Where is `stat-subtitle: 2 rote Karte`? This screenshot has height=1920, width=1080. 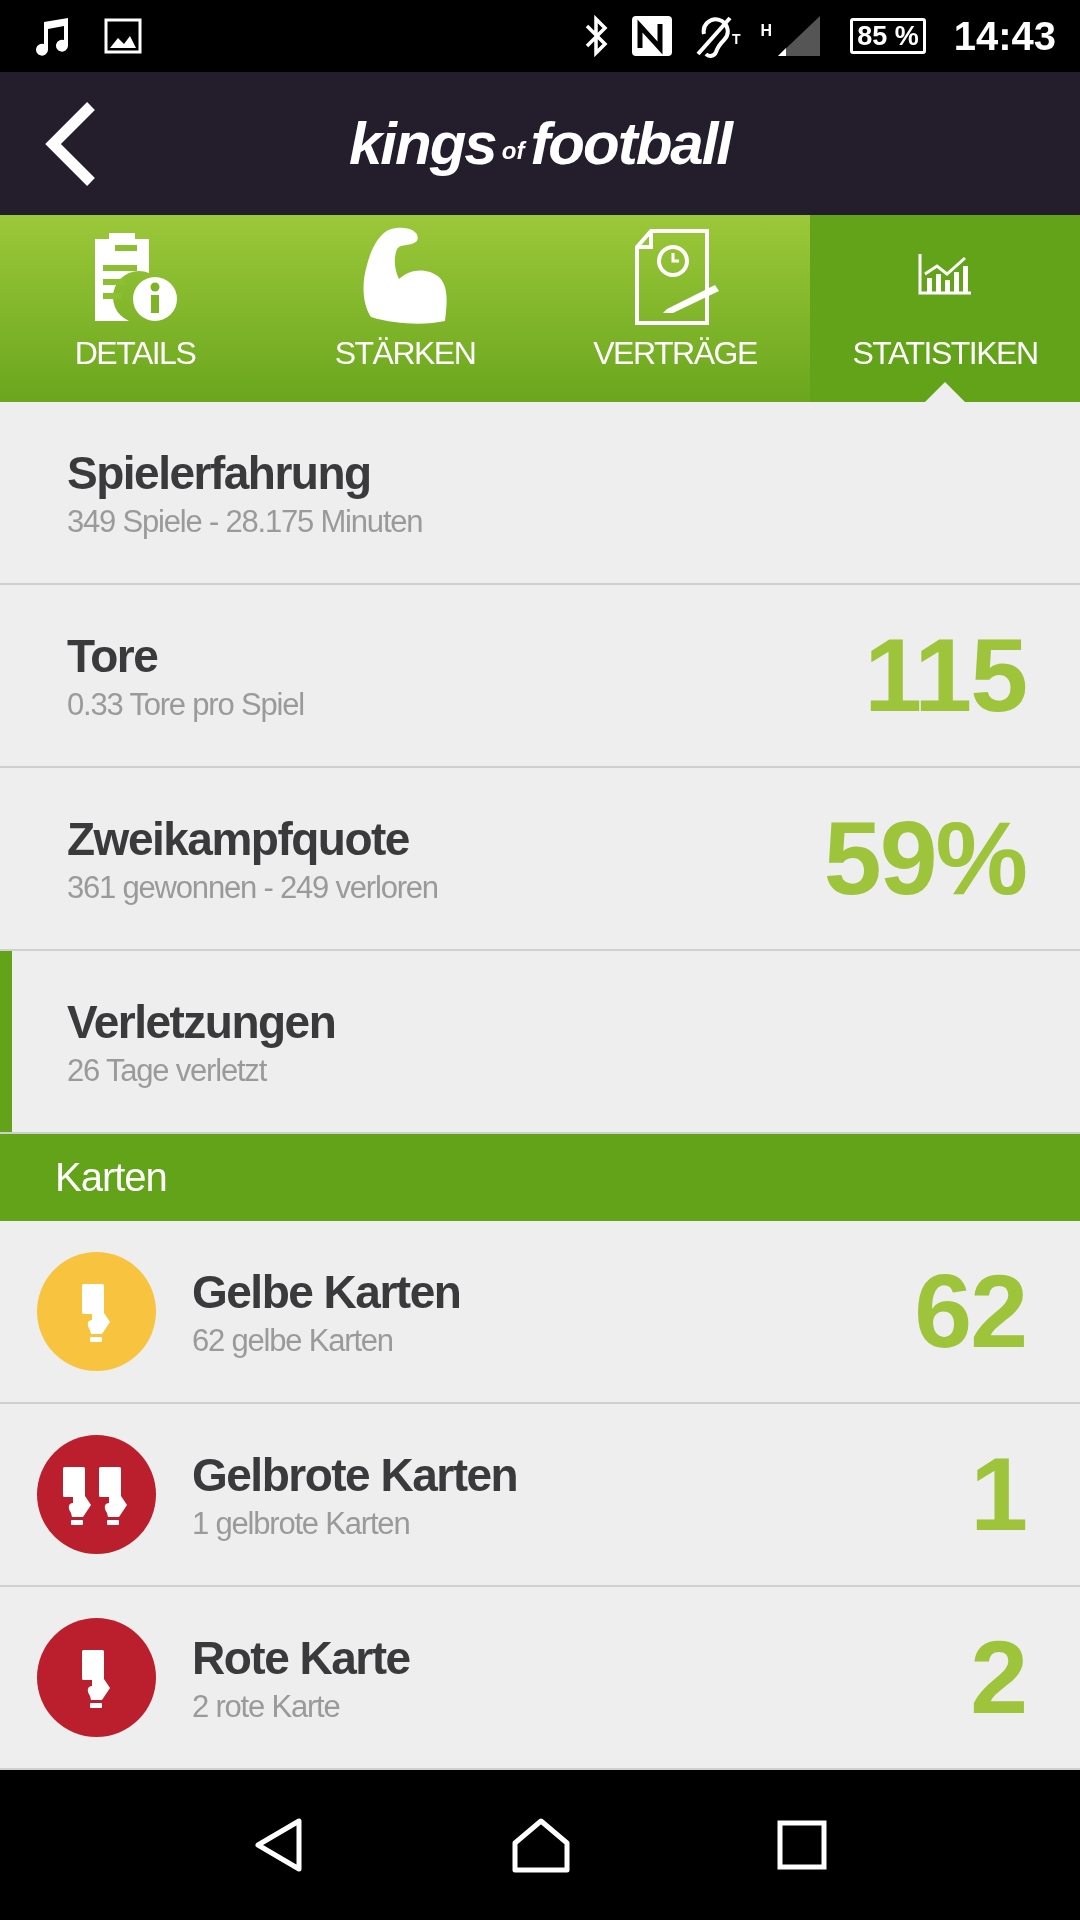
stat-subtitle: 2 rote Karte is located at coordinates (266, 1706).